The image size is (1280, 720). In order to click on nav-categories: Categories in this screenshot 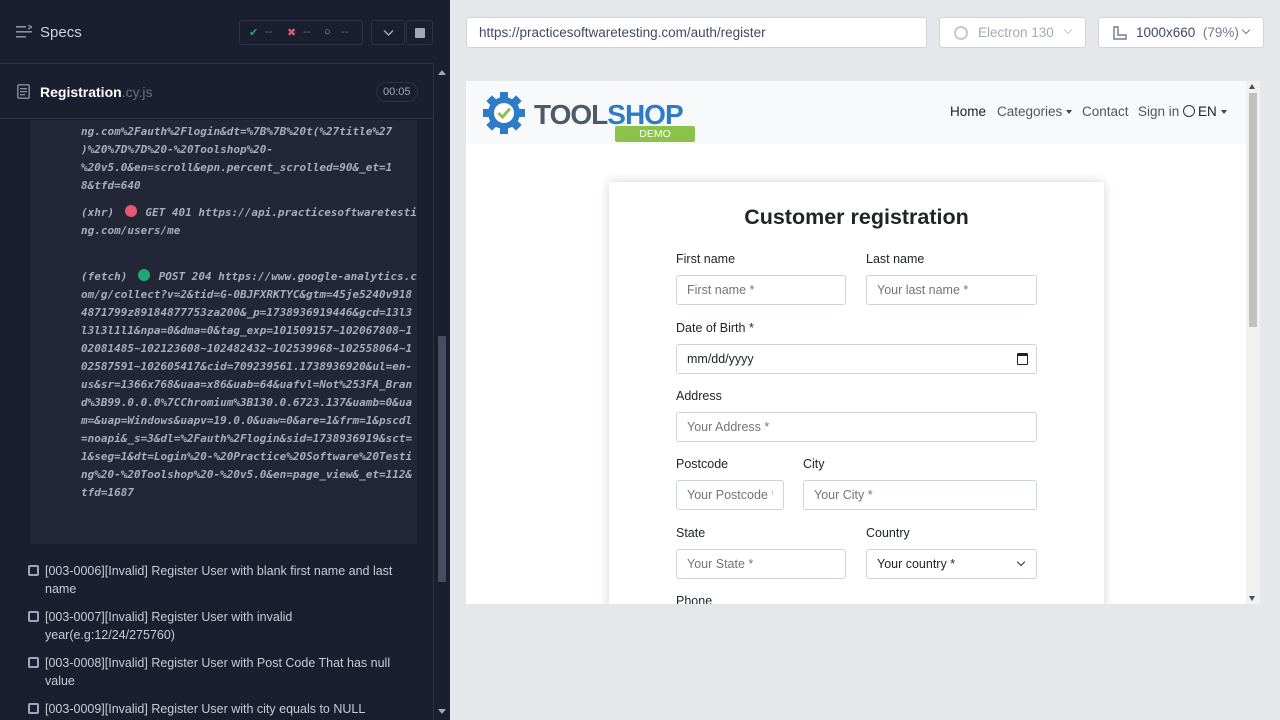, I will do `click(1035, 111)`.